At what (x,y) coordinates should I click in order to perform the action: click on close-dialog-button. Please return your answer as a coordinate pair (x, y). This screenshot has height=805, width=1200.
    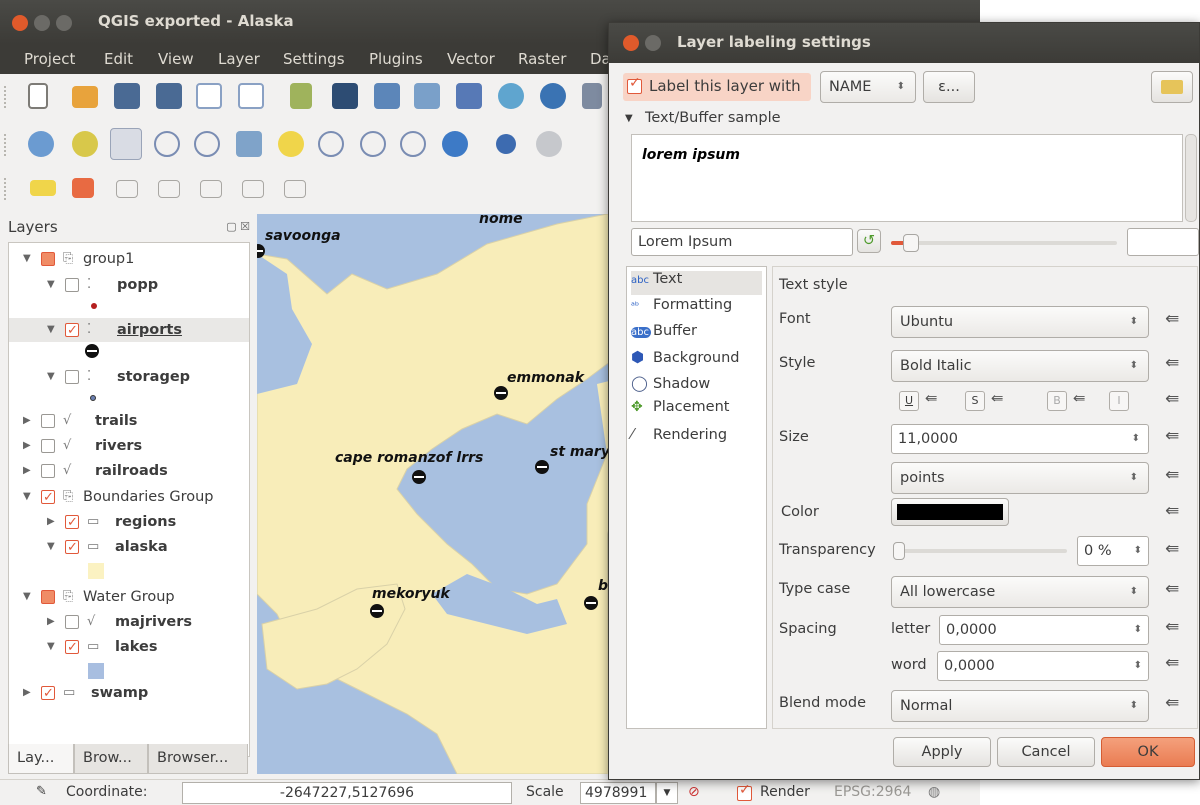
    Looking at the image, I should click on (631, 43).